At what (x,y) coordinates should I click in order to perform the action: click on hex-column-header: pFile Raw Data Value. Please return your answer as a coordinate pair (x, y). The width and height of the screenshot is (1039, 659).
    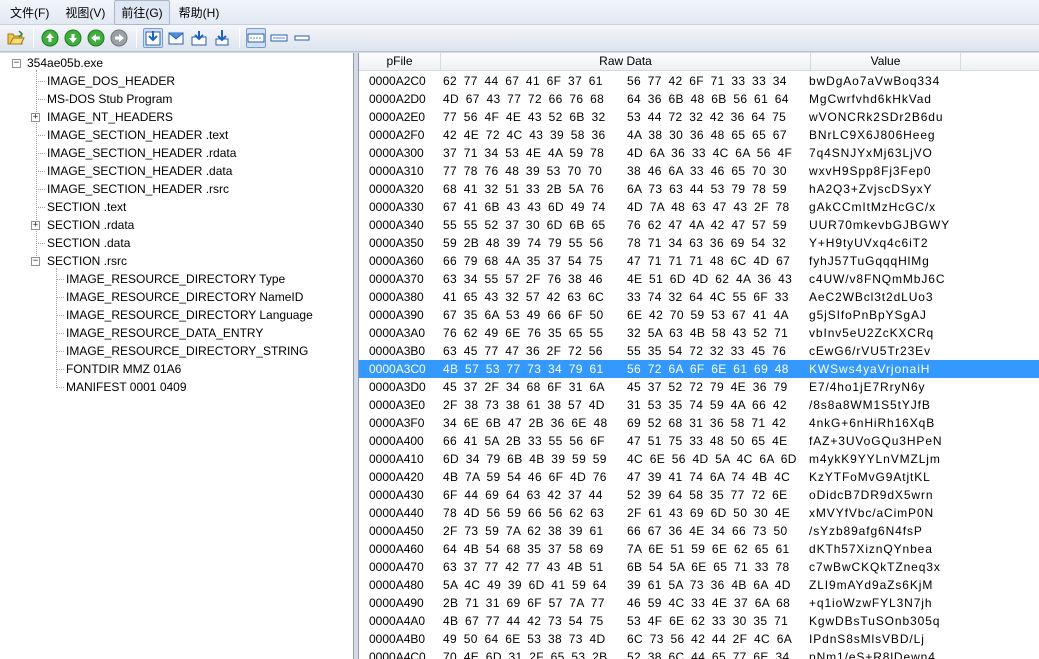
    Looking at the image, I should click on (699, 62).